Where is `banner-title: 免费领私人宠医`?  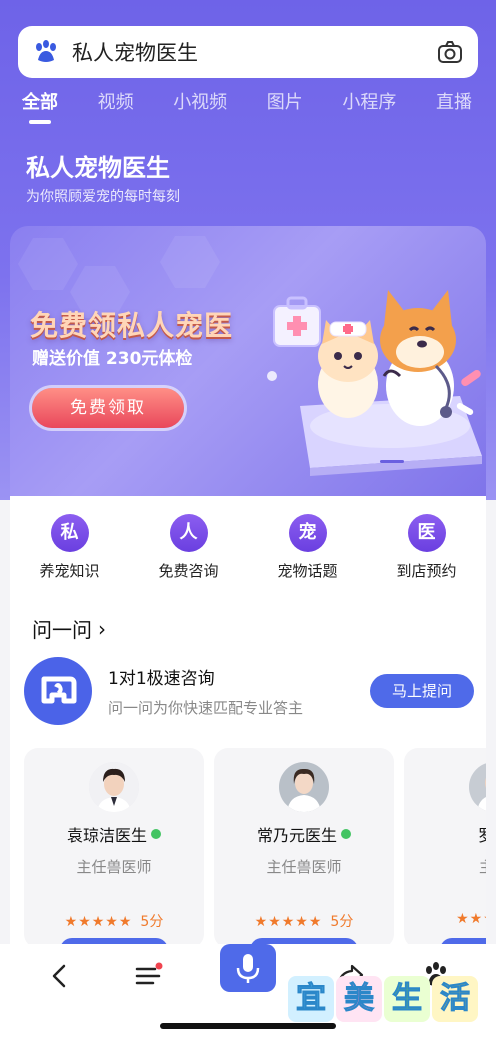
banner-title: 免费领私人宠医 is located at coordinates (132, 325).